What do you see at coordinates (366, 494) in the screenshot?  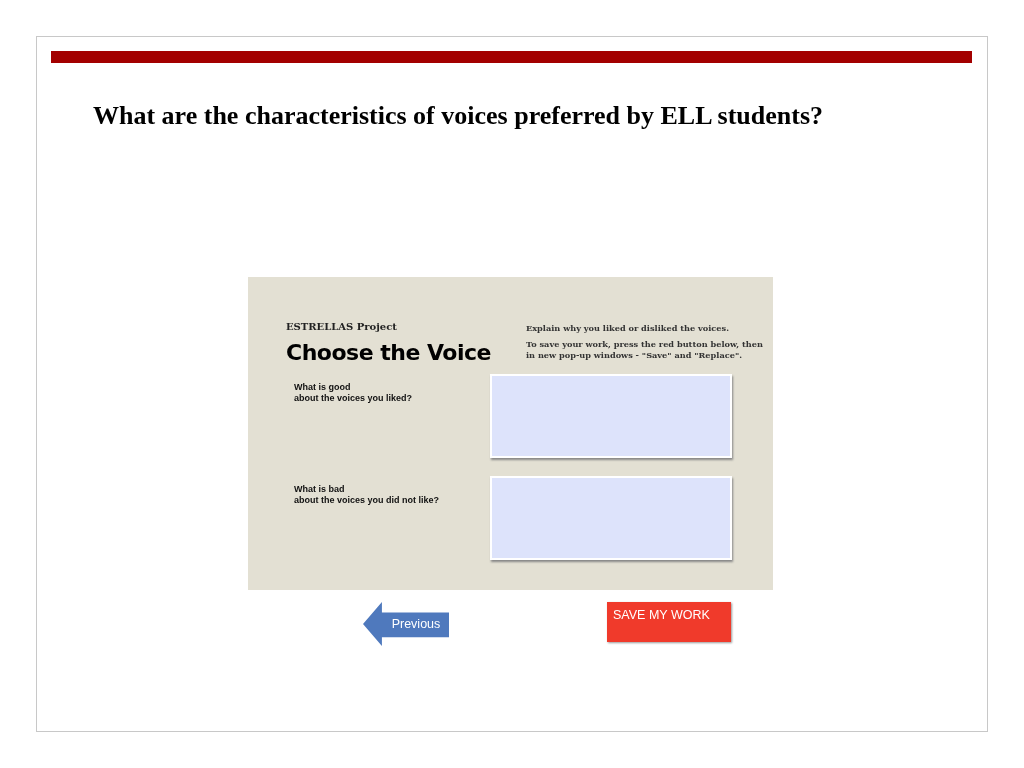 I see `question-label: What is bad about the voices you did not like?` at bounding box center [366, 494].